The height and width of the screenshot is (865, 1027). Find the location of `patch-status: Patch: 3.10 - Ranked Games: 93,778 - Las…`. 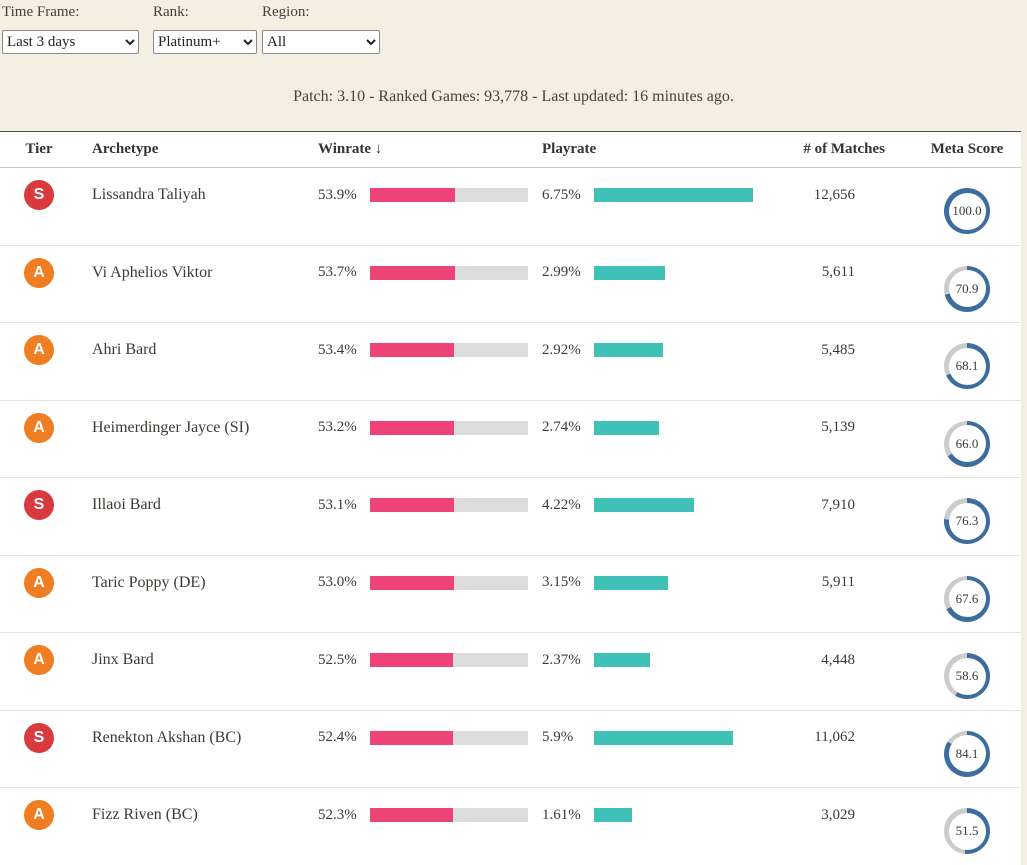

patch-status: Patch: 3.10 - Ranked Games: 93,778 - Las… is located at coordinates (513, 96).